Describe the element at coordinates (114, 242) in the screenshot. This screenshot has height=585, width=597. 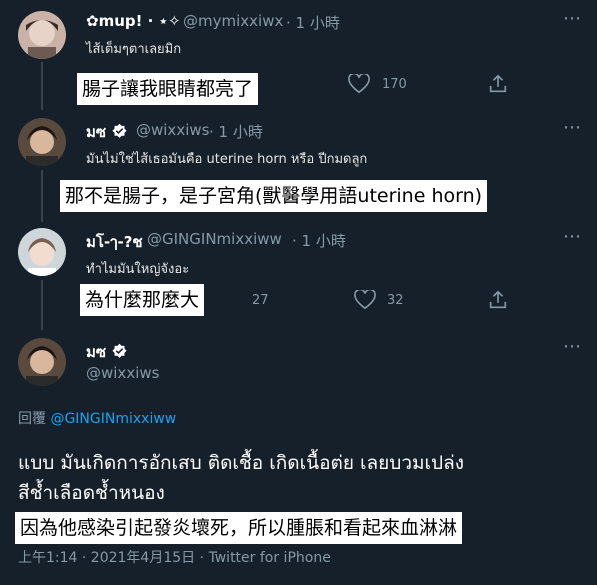
I see `display-name: มโ-ๅ-?ช` at that location.